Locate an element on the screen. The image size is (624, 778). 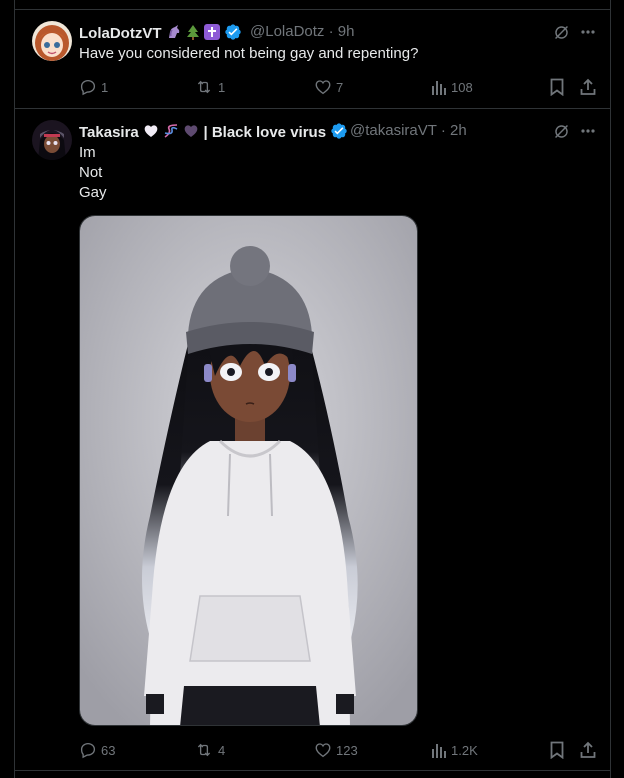
like-count: 7 is located at coordinates (340, 87).